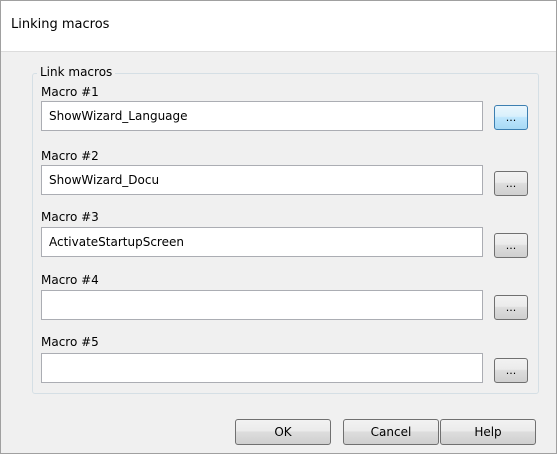  Describe the element at coordinates (70, 92) in the screenshot. I see `macro-1-label: Macro #1` at that location.